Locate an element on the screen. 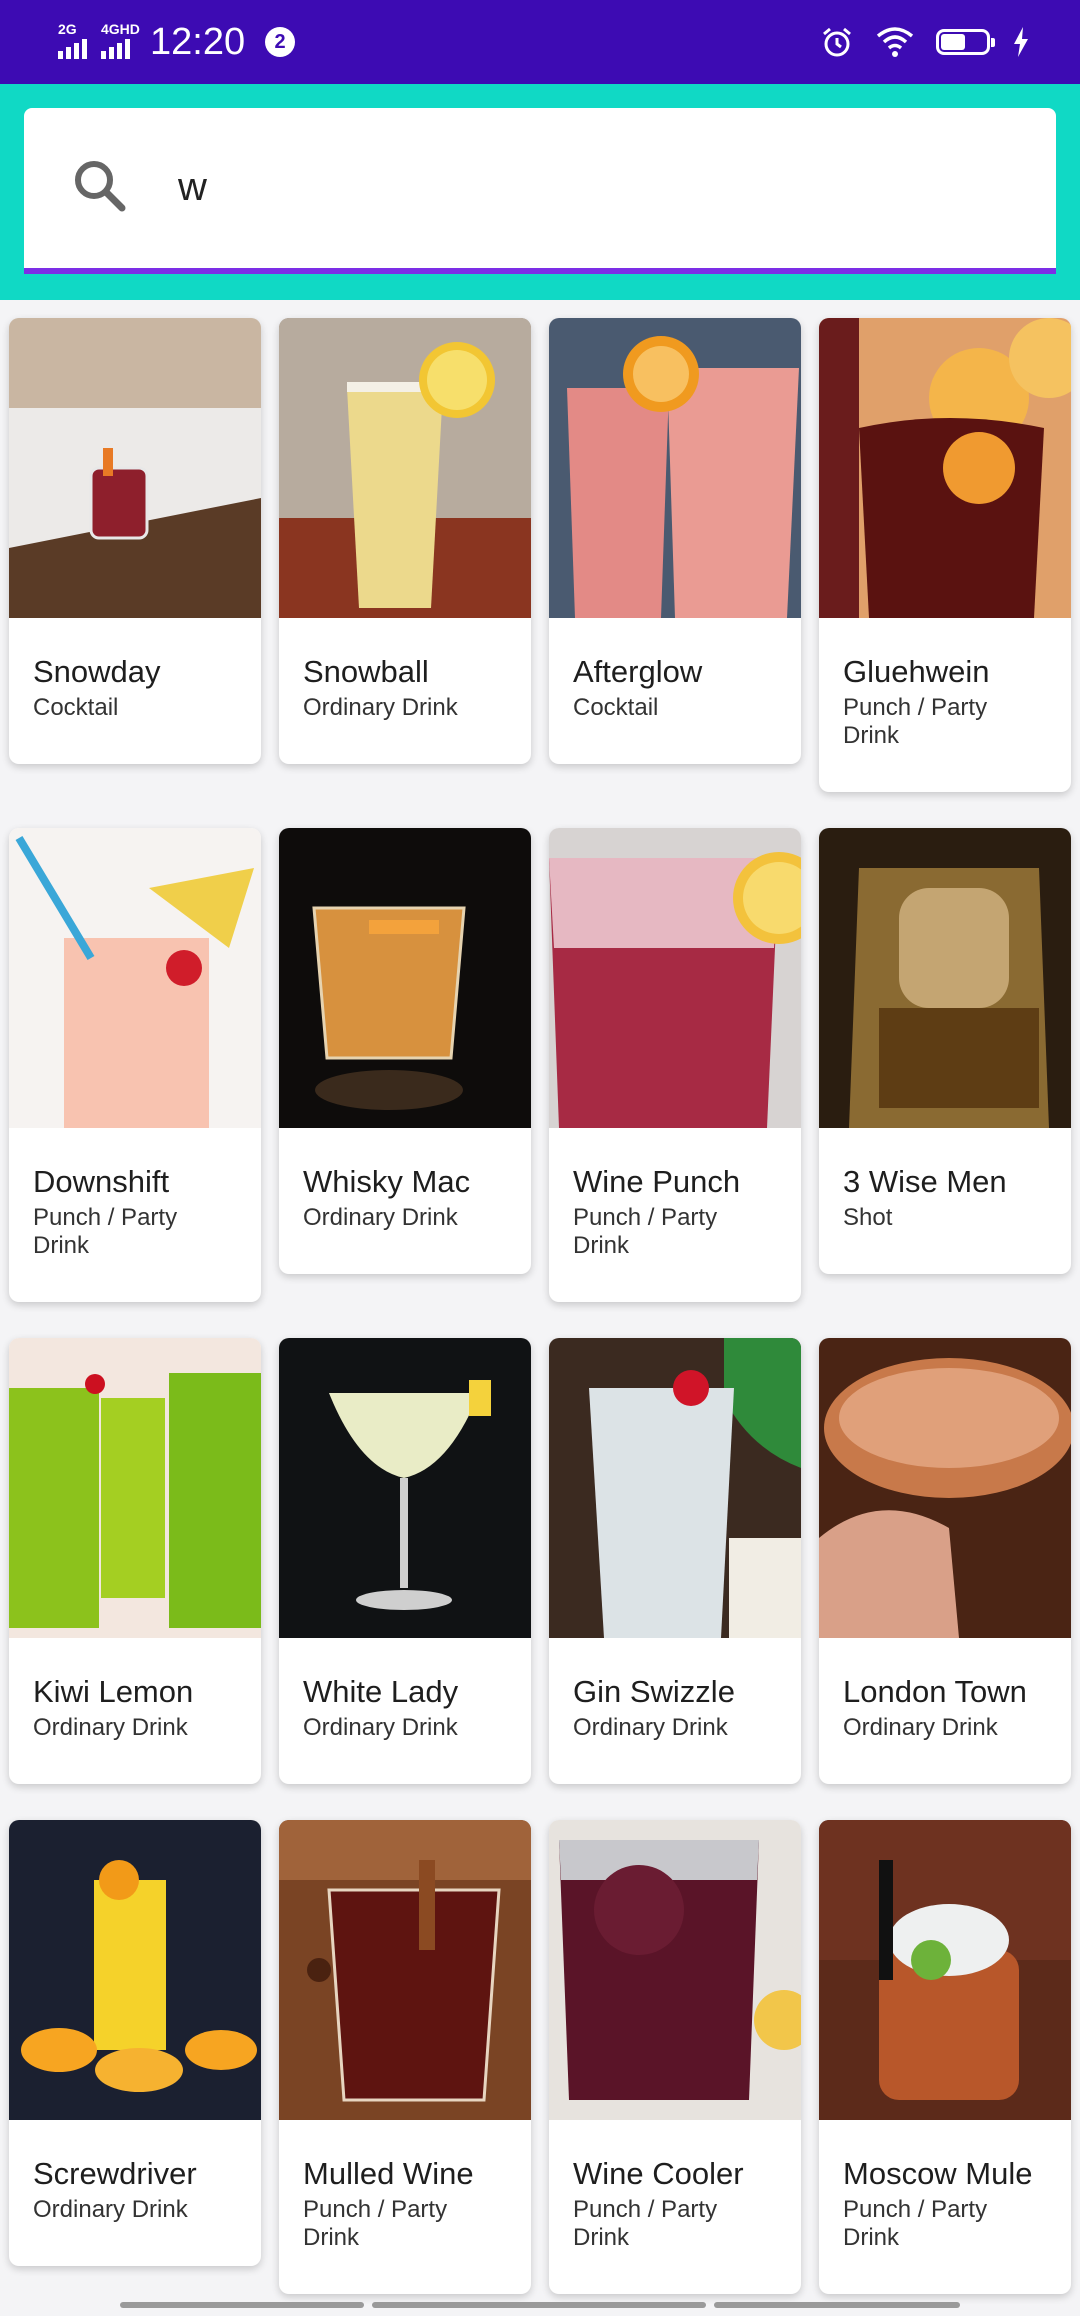 The width and height of the screenshot is (1080, 2316). drink-card-kiwi-lemon: Kiwi Lemon Ordinary Drink is located at coordinates (135, 1561).